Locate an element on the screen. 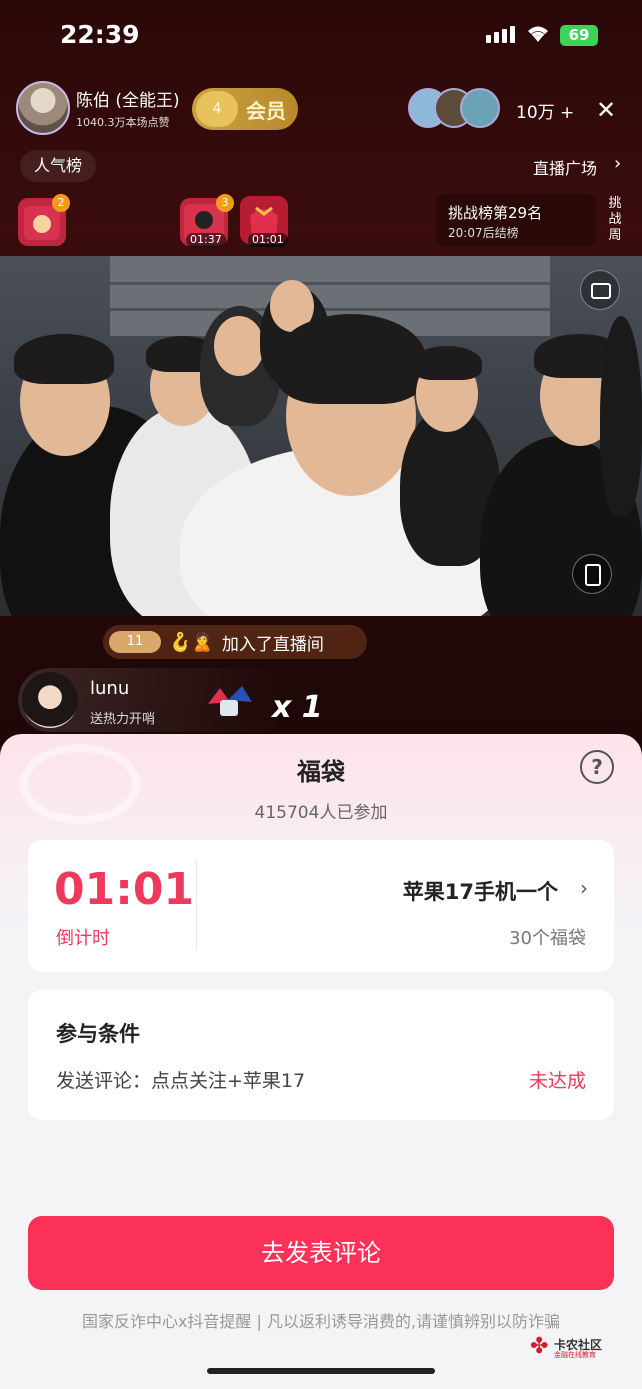 This screenshot has height=1389, width=642. fan-level-badge: 11 is located at coordinates (135, 642).